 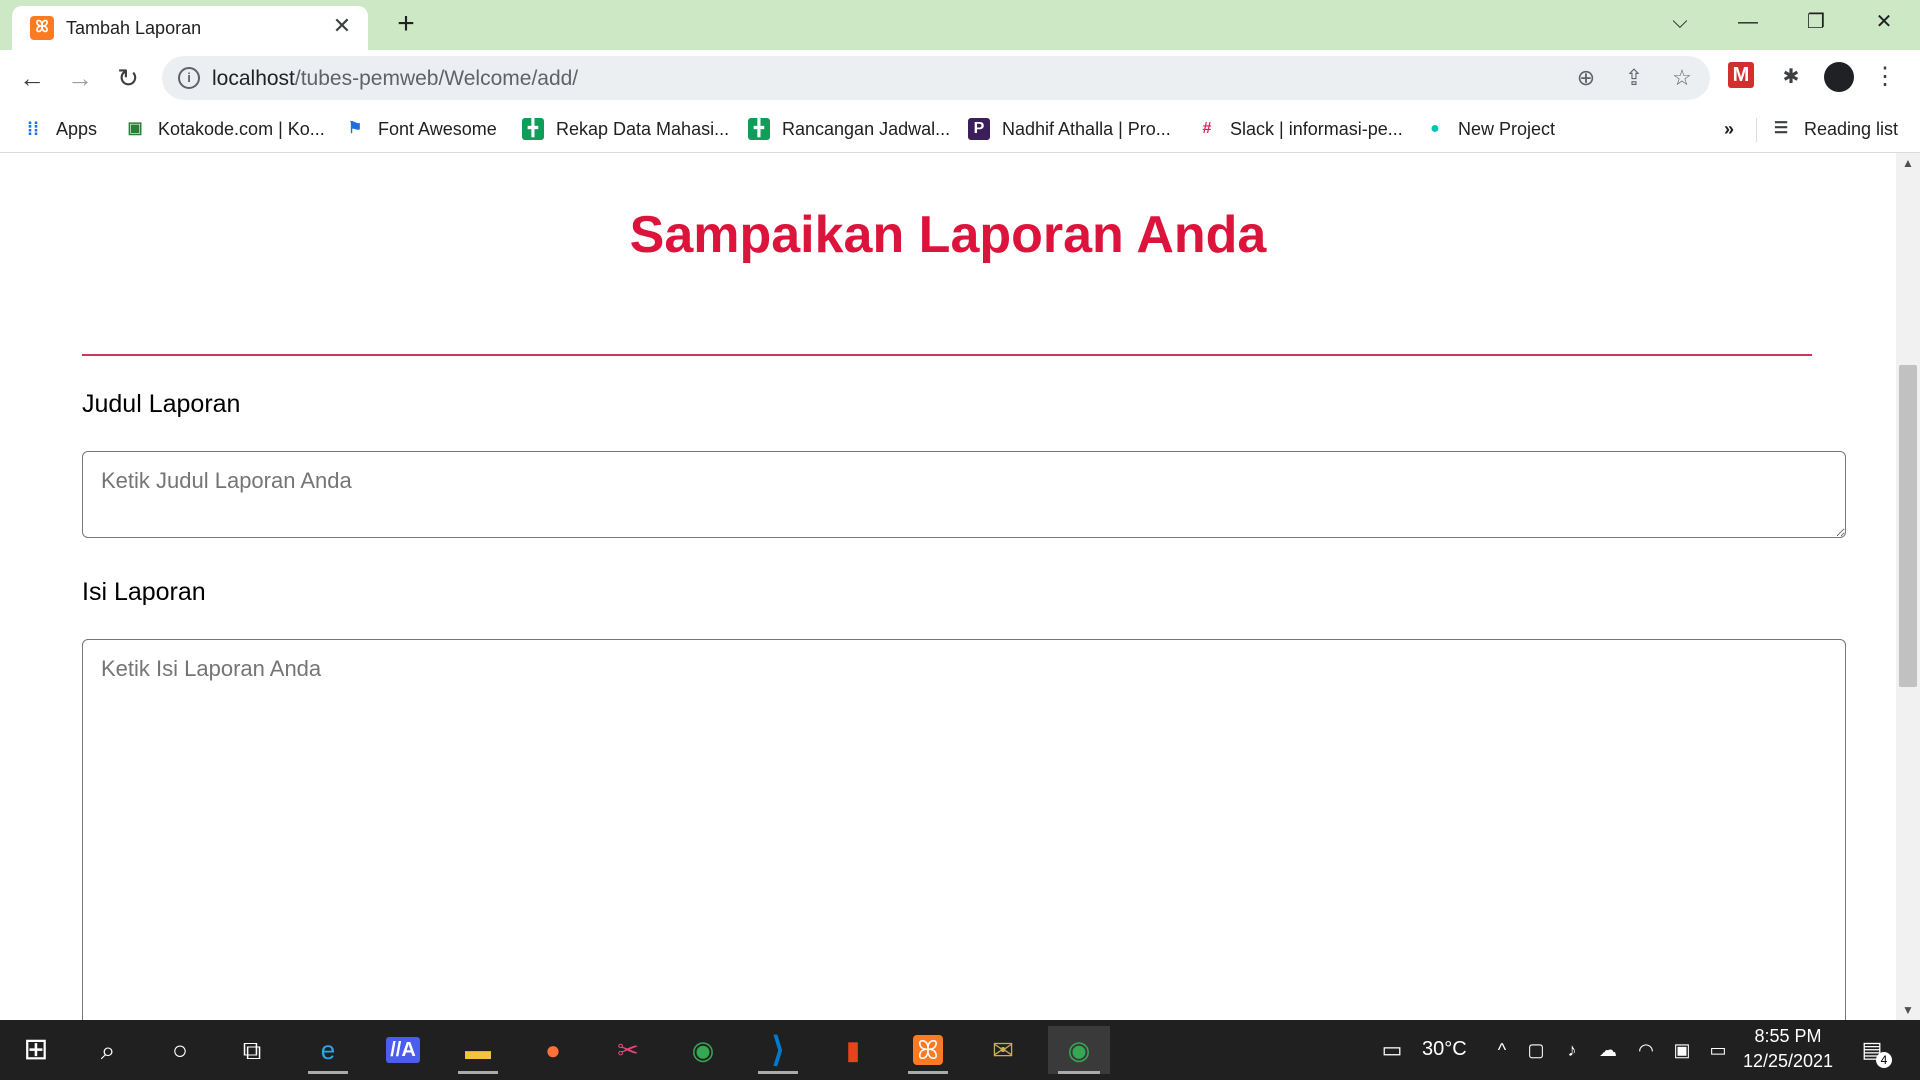 I want to click on vscode-icon: ⟩, so click(x=778, y=1050).